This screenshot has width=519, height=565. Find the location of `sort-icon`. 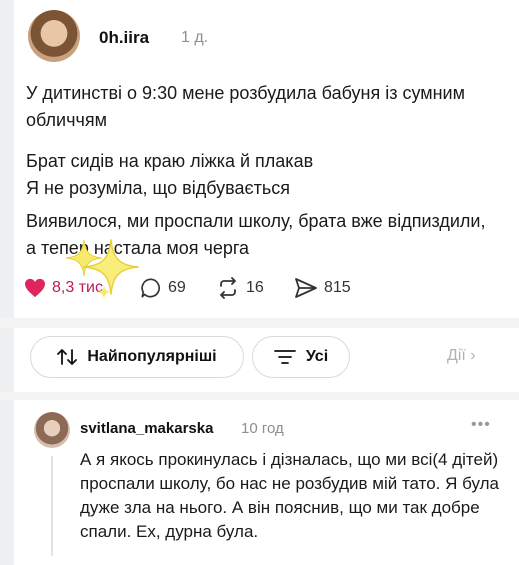

sort-icon is located at coordinates (67, 357).